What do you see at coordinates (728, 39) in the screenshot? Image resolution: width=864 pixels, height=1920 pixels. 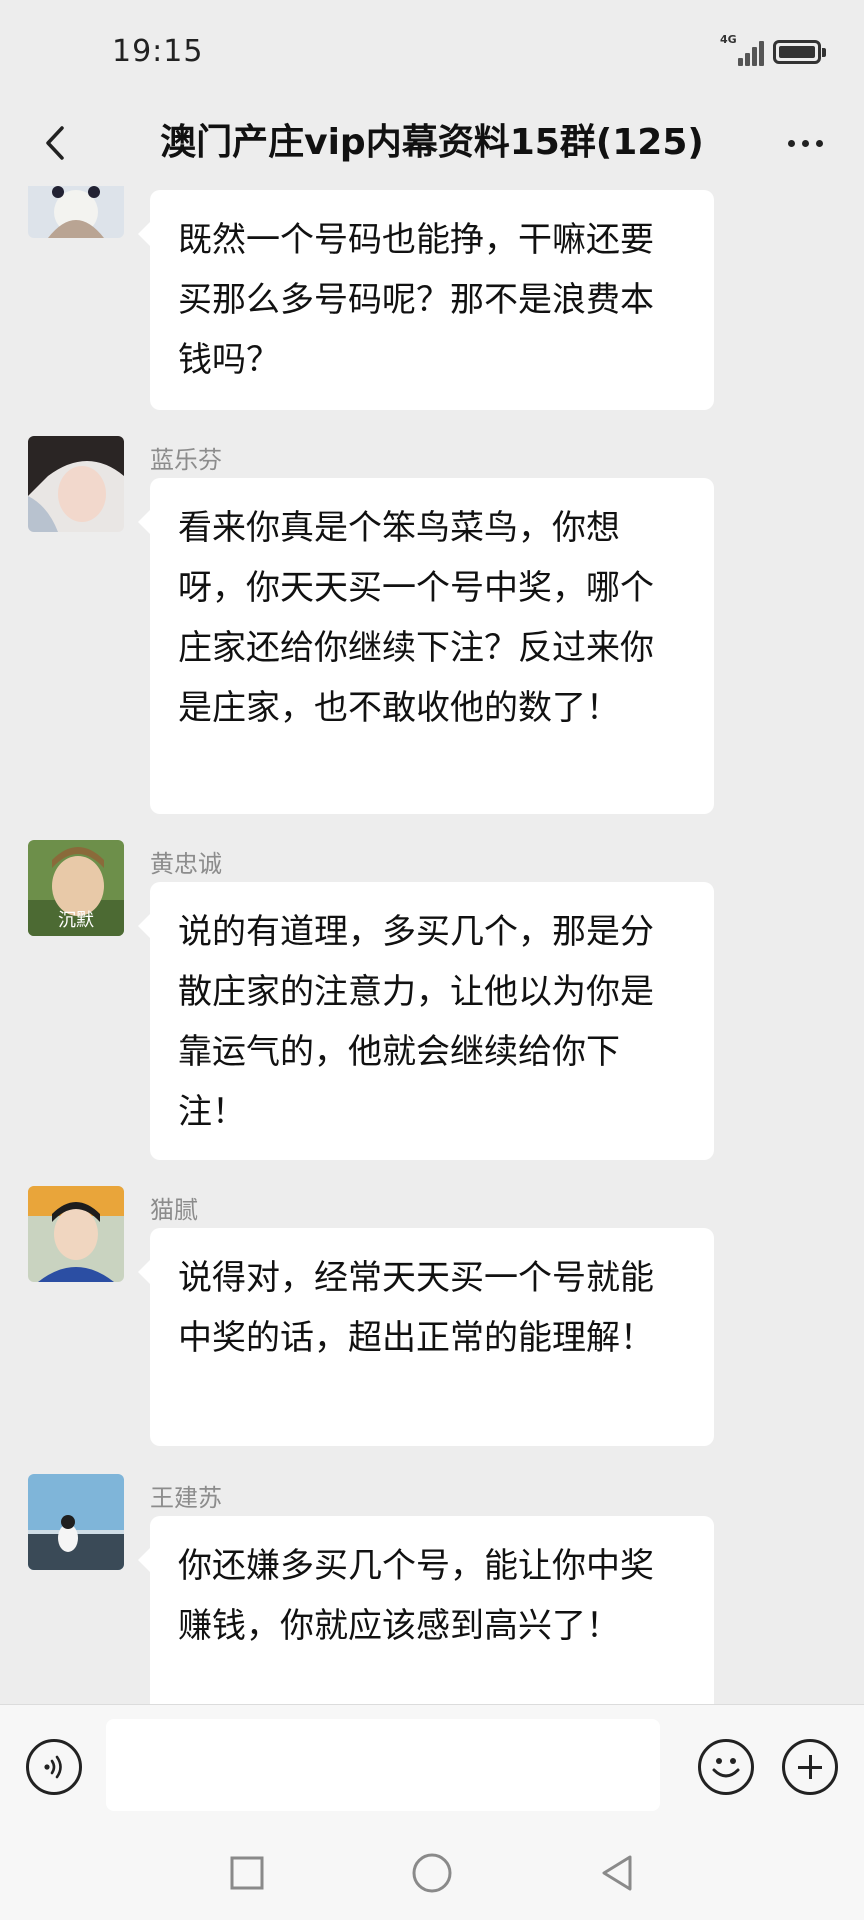 I see `network-type-label: 4G` at bounding box center [728, 39].